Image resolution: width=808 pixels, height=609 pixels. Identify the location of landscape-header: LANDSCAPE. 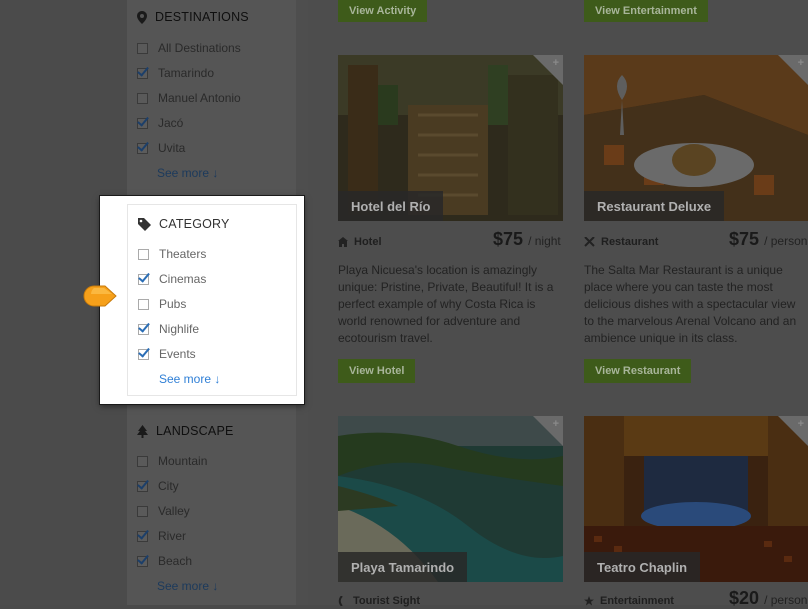
(185, 431).